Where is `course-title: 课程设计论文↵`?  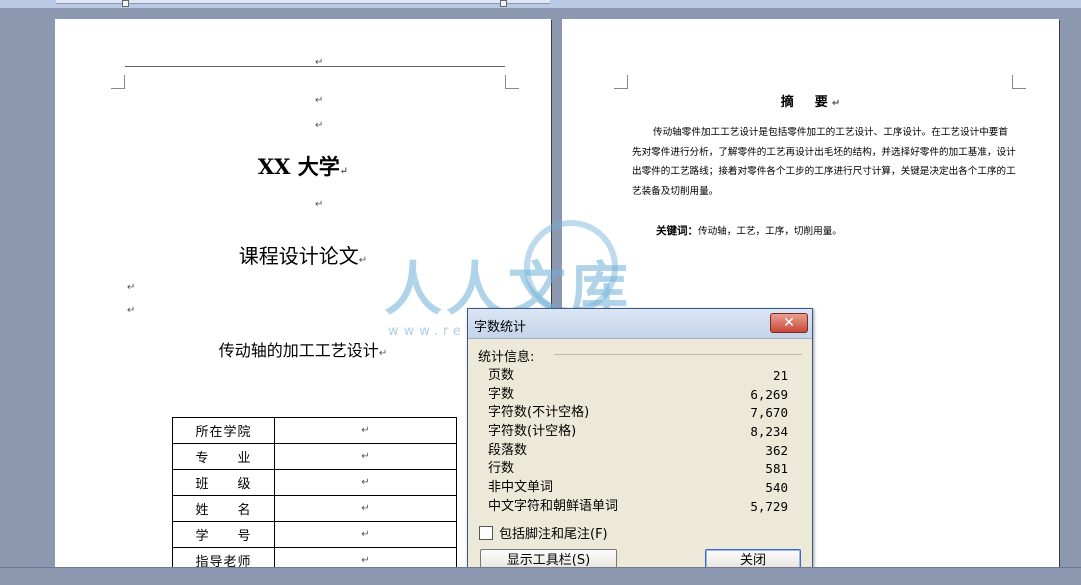 course-title: 课程设计论文↵ is located at coordinates (303, 256).